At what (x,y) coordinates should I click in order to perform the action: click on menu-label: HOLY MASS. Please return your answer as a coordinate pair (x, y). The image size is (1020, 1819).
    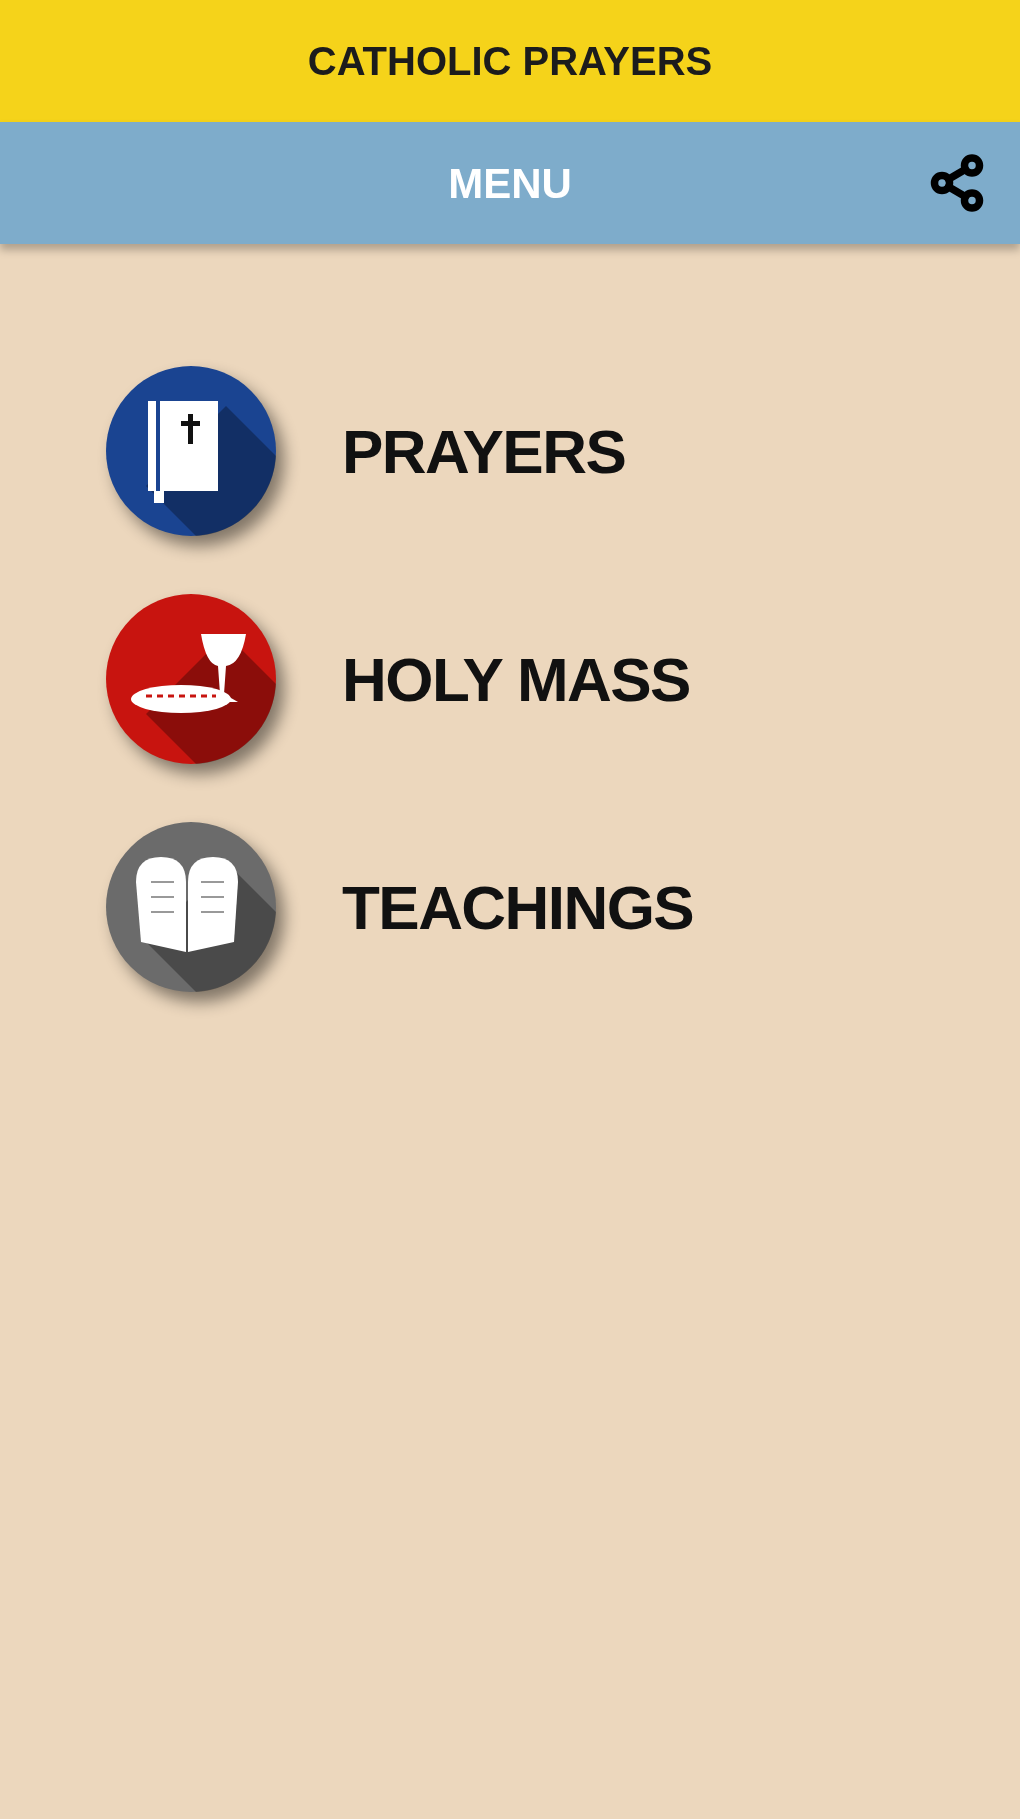
    Looking at the image, I should click on (516, 679).